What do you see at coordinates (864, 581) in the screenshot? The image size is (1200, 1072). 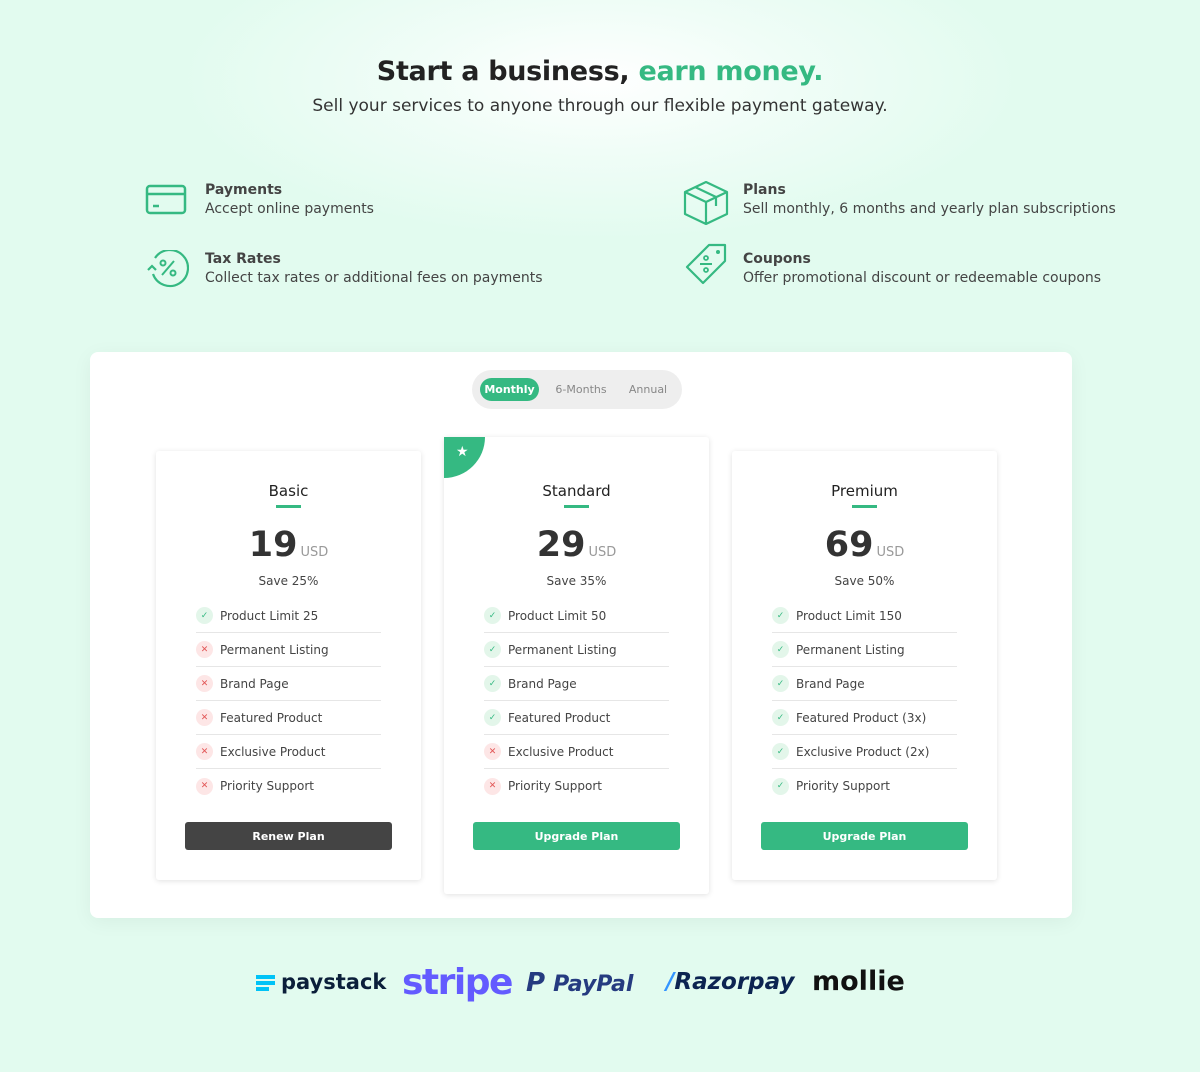 I see `plan-savings: Save 50%` at bounding box center [864, 581].